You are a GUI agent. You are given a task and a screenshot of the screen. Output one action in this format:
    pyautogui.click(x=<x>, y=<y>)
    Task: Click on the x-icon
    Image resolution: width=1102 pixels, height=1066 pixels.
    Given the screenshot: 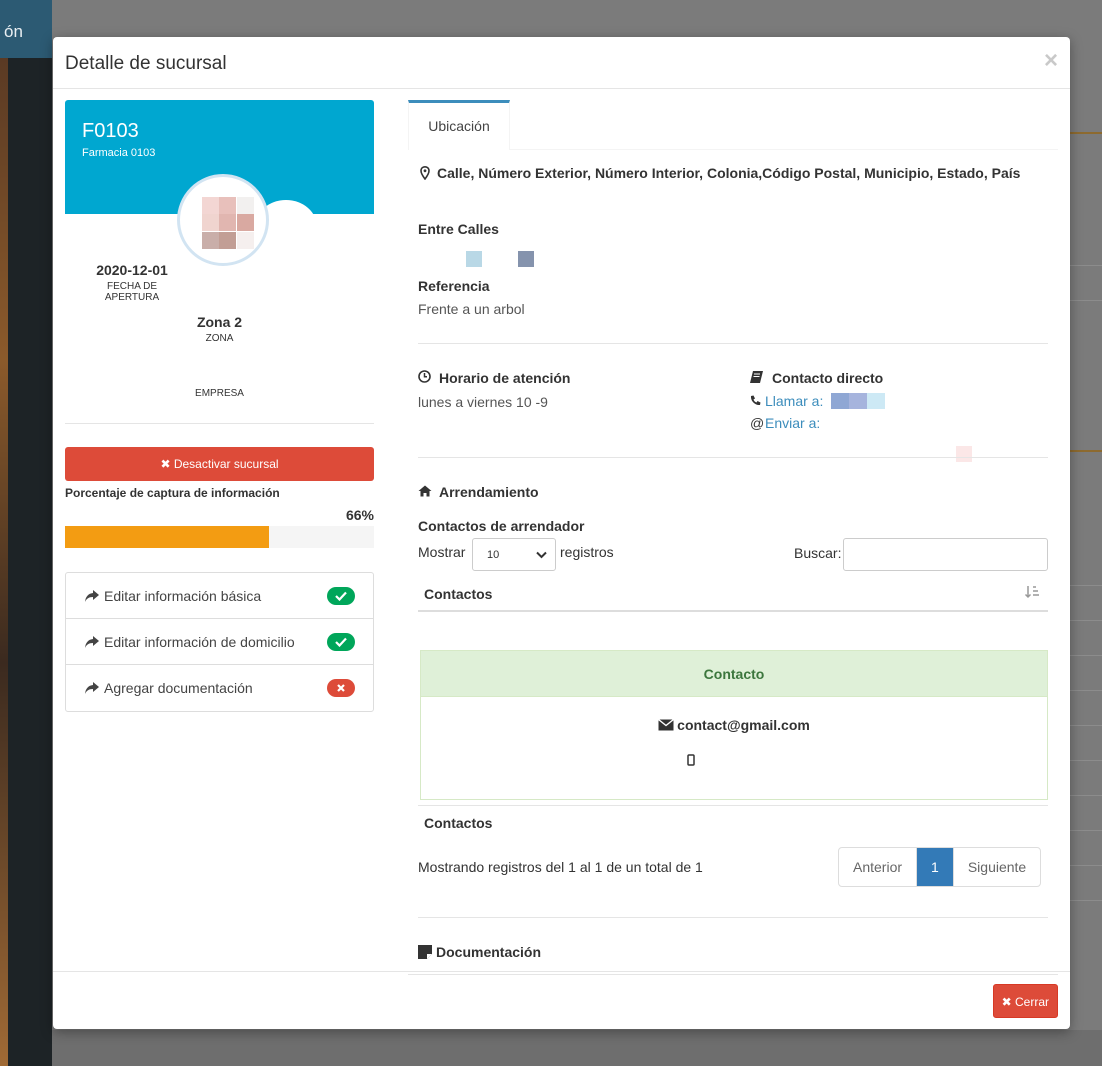 What is the action you would take?
    pyautogui.click(x=341, y=688)
    